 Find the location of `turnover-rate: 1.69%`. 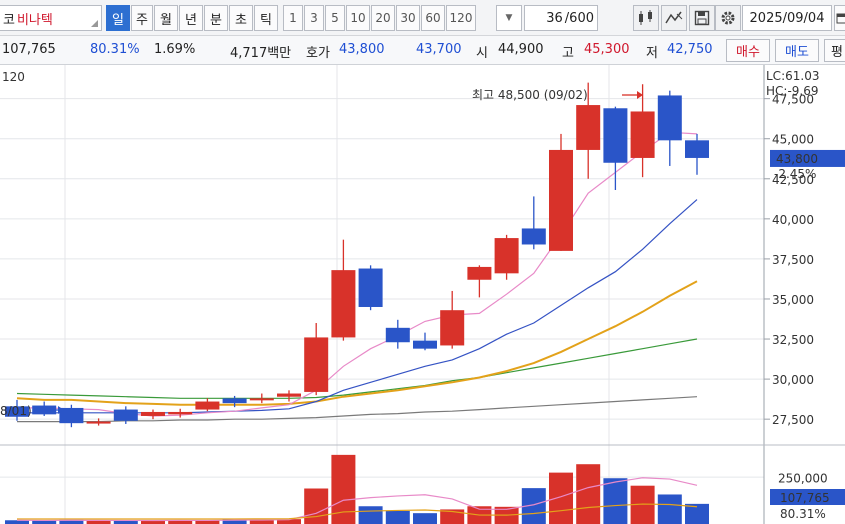

turnover-rate: 1.69% is located at coordinates (175, 49).